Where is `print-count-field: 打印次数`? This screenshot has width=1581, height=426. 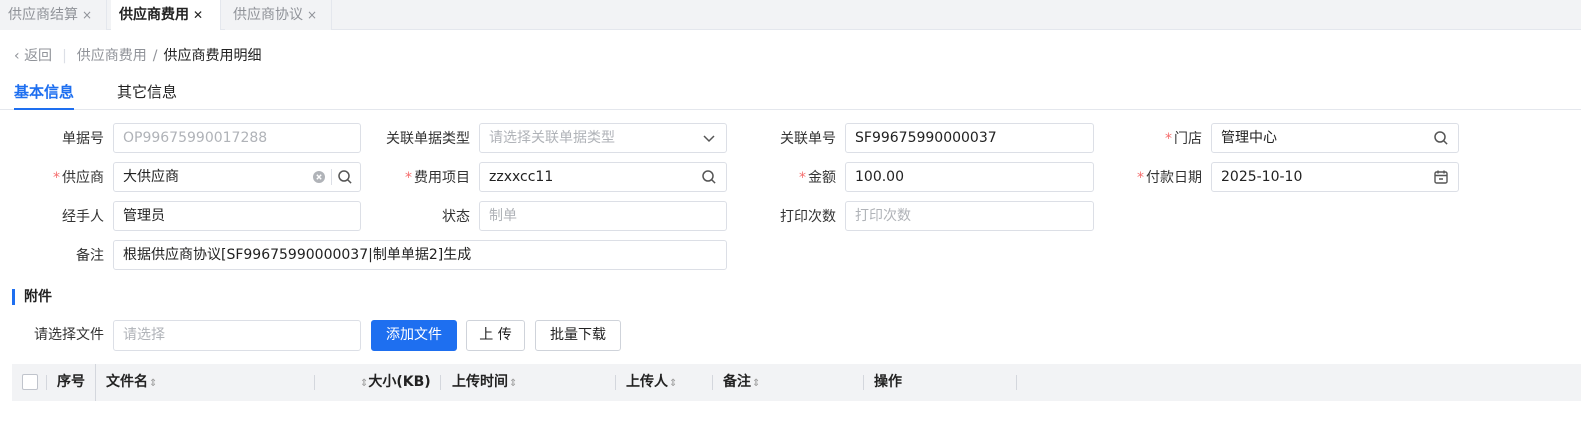
print-count-field: 打印次数 is located at coordinates (969, 216).